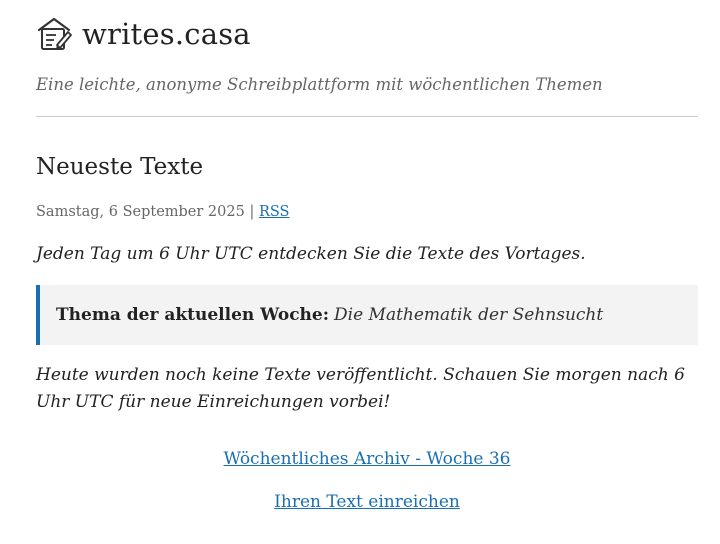  Describe the element at coordinates (367, 116) in the screenshot. I see `header-divider` at that location.